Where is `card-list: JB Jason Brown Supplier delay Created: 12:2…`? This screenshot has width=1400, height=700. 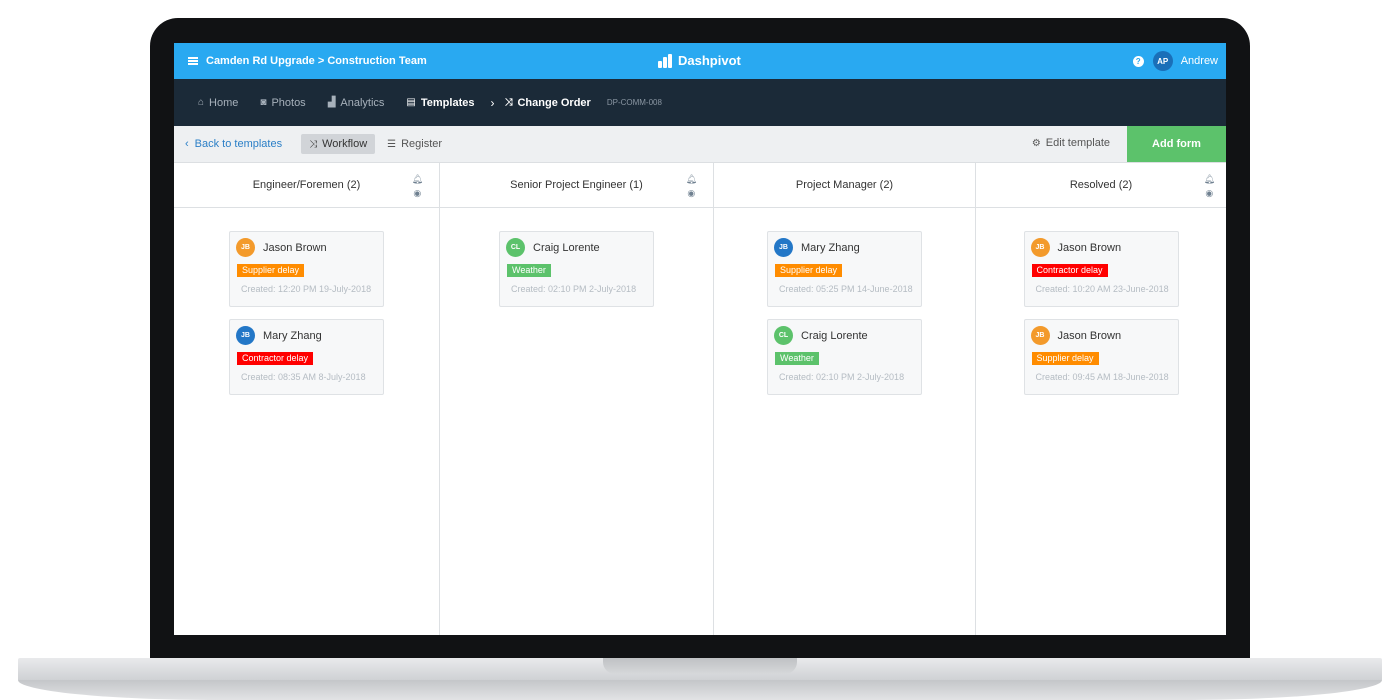
card-list: JB Jason Brown Supplier delay Created: 12:2… is located at coordinates (306, 307).